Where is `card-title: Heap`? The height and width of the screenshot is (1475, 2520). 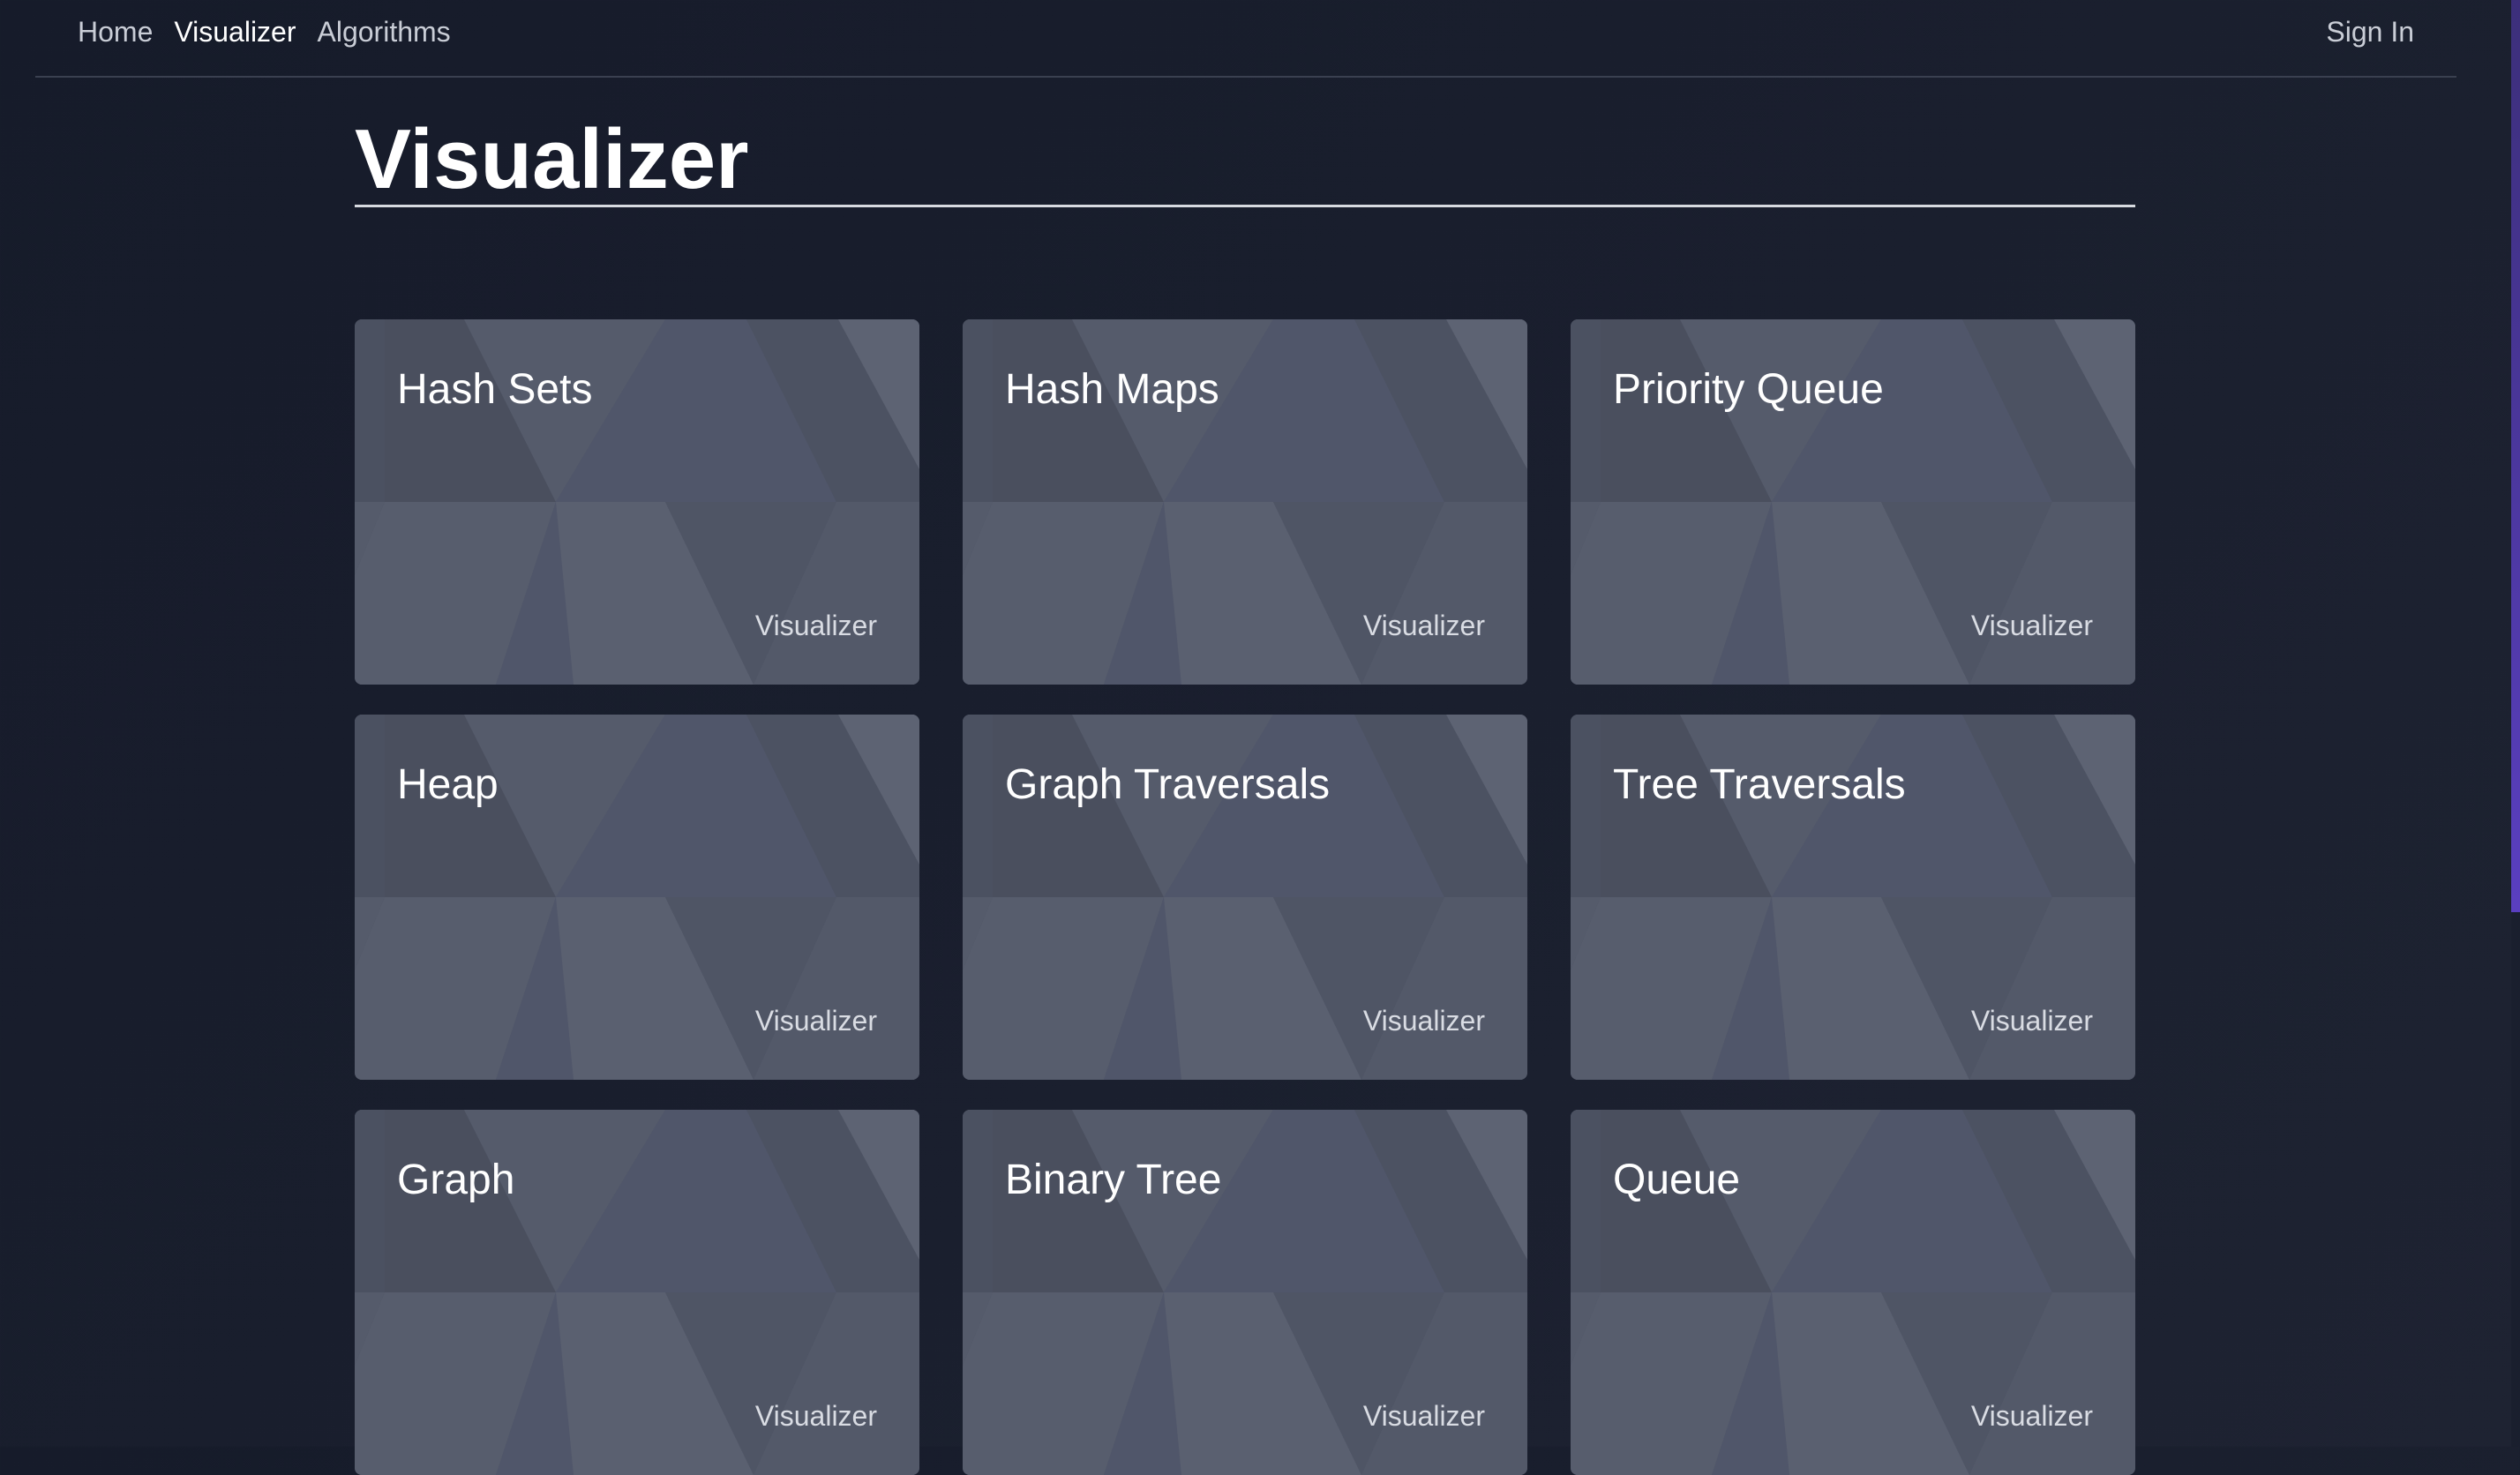 card-title: Heap is located at coordinates (448, 784).